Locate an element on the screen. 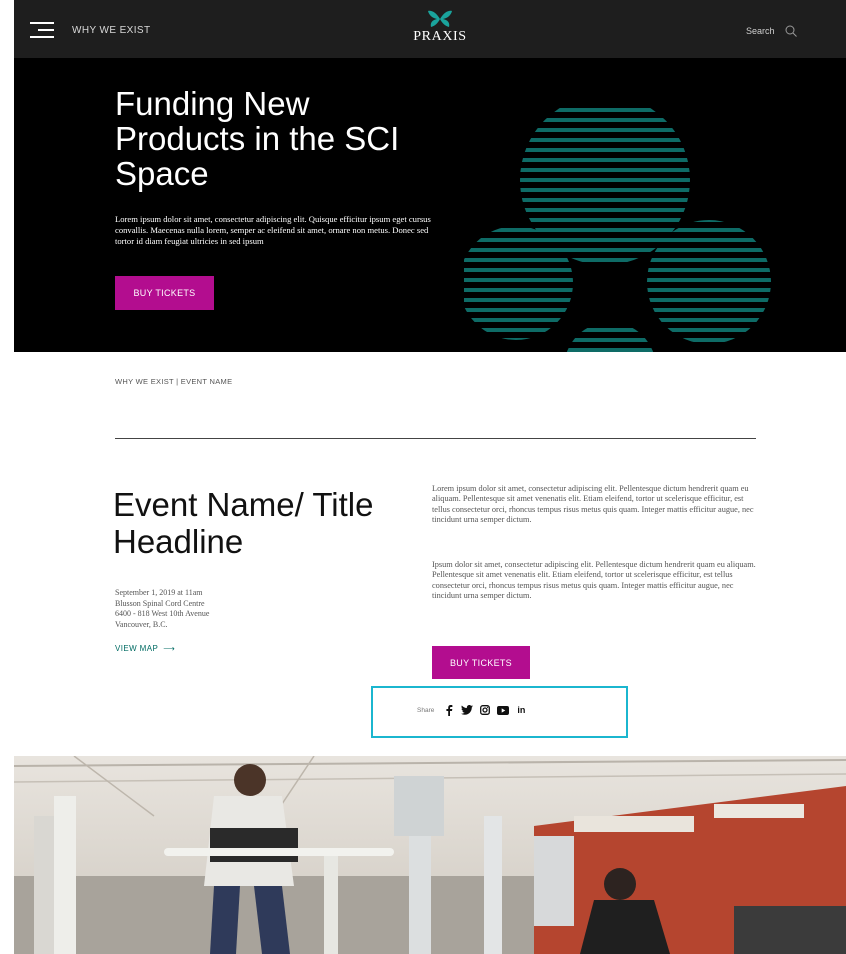  hero-graphic is located at coordinates (617, 230).